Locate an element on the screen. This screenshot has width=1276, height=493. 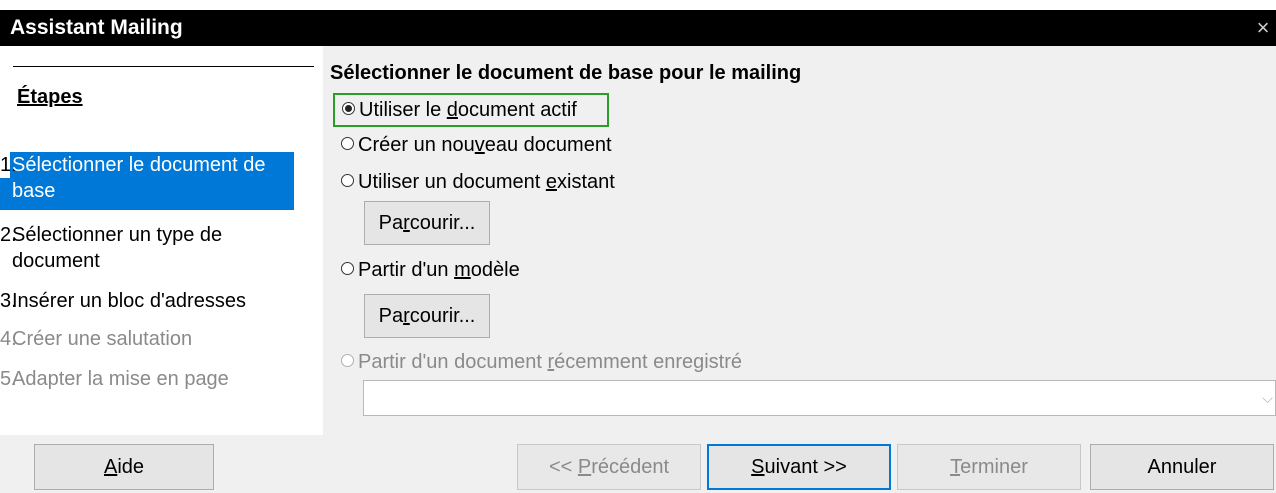
sidebar-divider is located at coordinates (163, 66).